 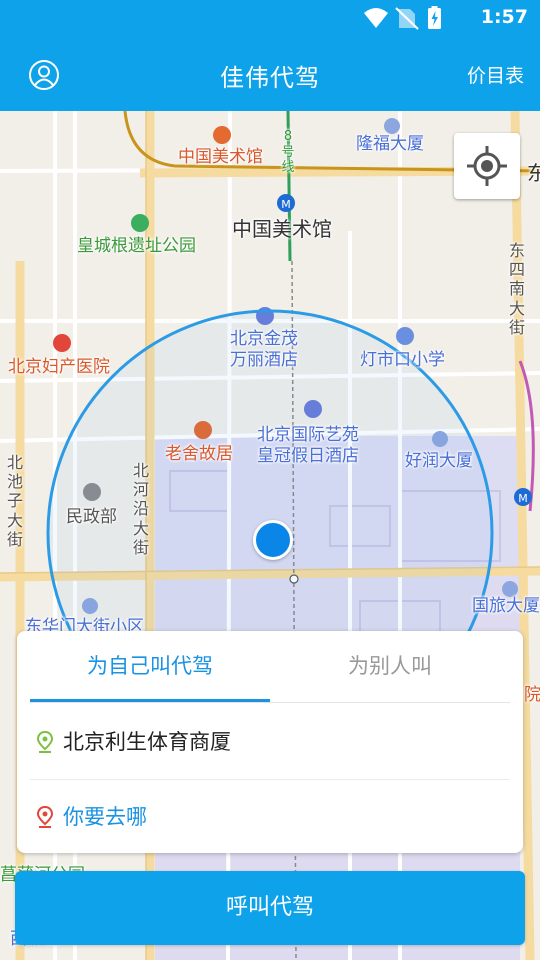 What do you see at coordinates (199, 454) in the screenshot?
I see `map-label: 老舍故居` at bounding box center [199, 454].